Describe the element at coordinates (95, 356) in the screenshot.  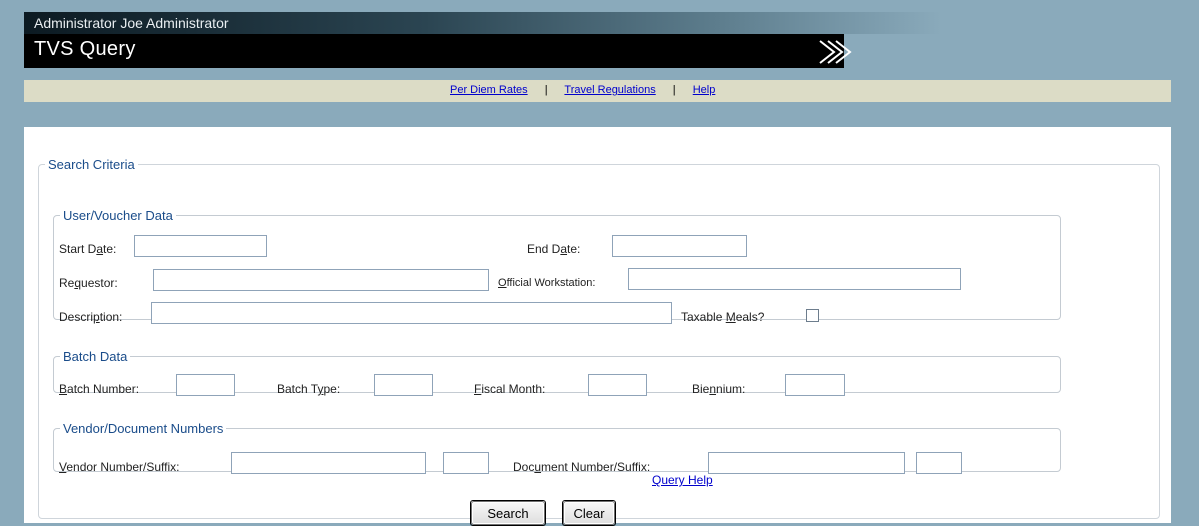
I see `batch-data-legend: Batch Data` at that location.